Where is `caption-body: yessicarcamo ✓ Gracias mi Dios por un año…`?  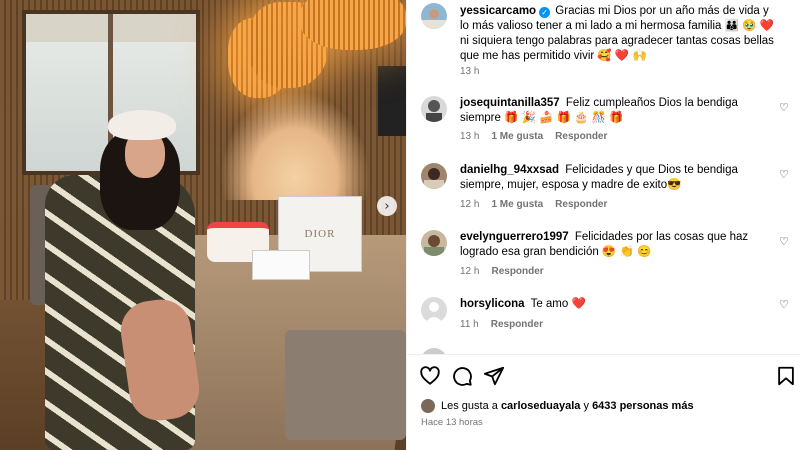 caption-body: yessicarcamo ✓ Gracias mi Dios por un año… is located at coordinates (619, 34).